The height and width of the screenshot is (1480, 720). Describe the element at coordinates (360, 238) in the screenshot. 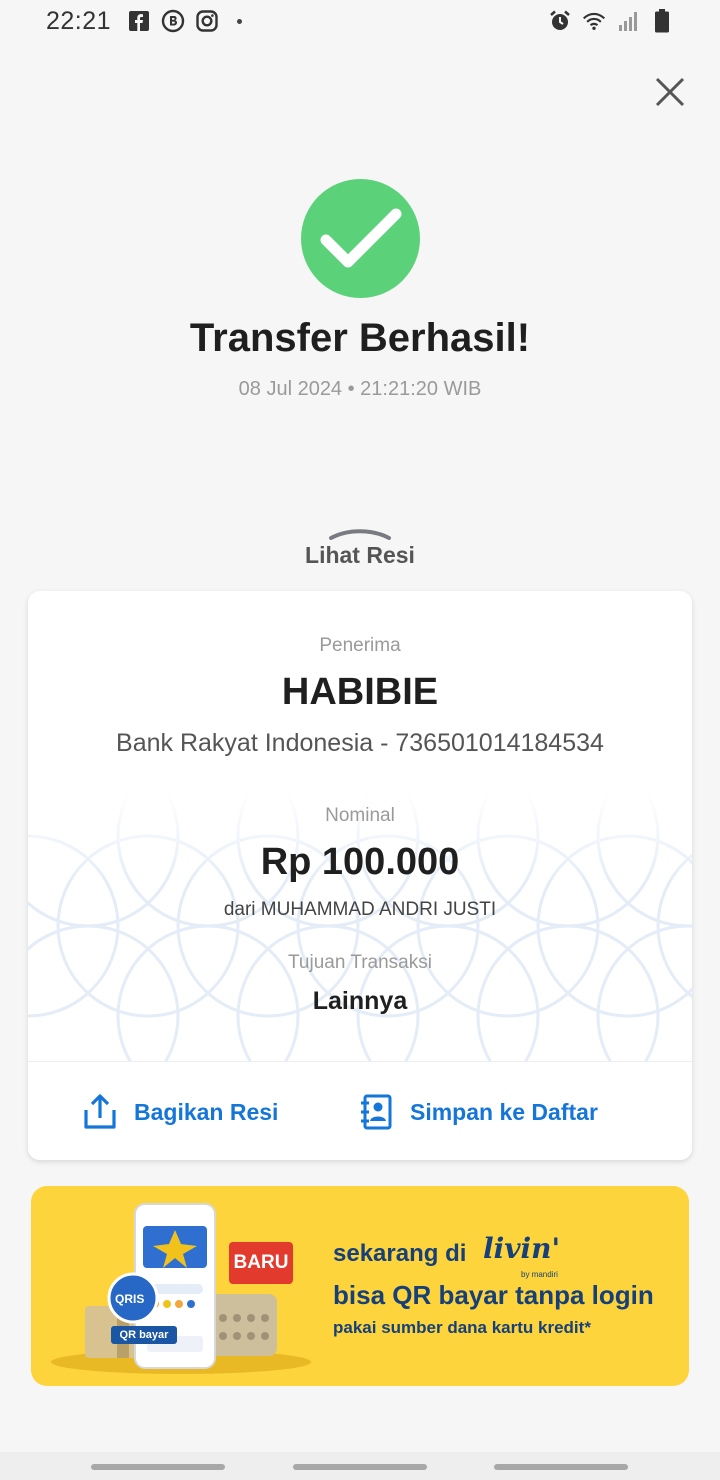

I see `check-circle-icon` at that location.